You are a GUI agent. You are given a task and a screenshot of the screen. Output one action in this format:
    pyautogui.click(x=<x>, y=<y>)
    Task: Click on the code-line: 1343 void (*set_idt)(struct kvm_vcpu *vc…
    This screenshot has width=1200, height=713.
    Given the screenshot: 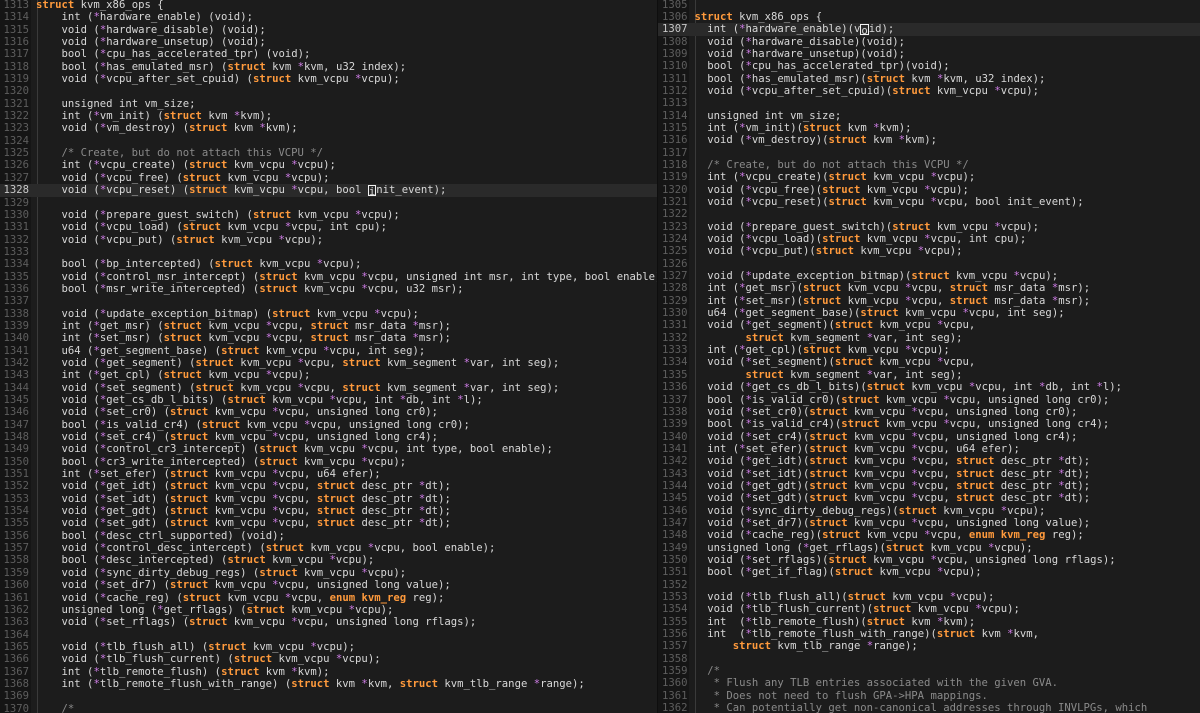 What is the action you would take?
    pyautogui.click(x=929, y=474)
    